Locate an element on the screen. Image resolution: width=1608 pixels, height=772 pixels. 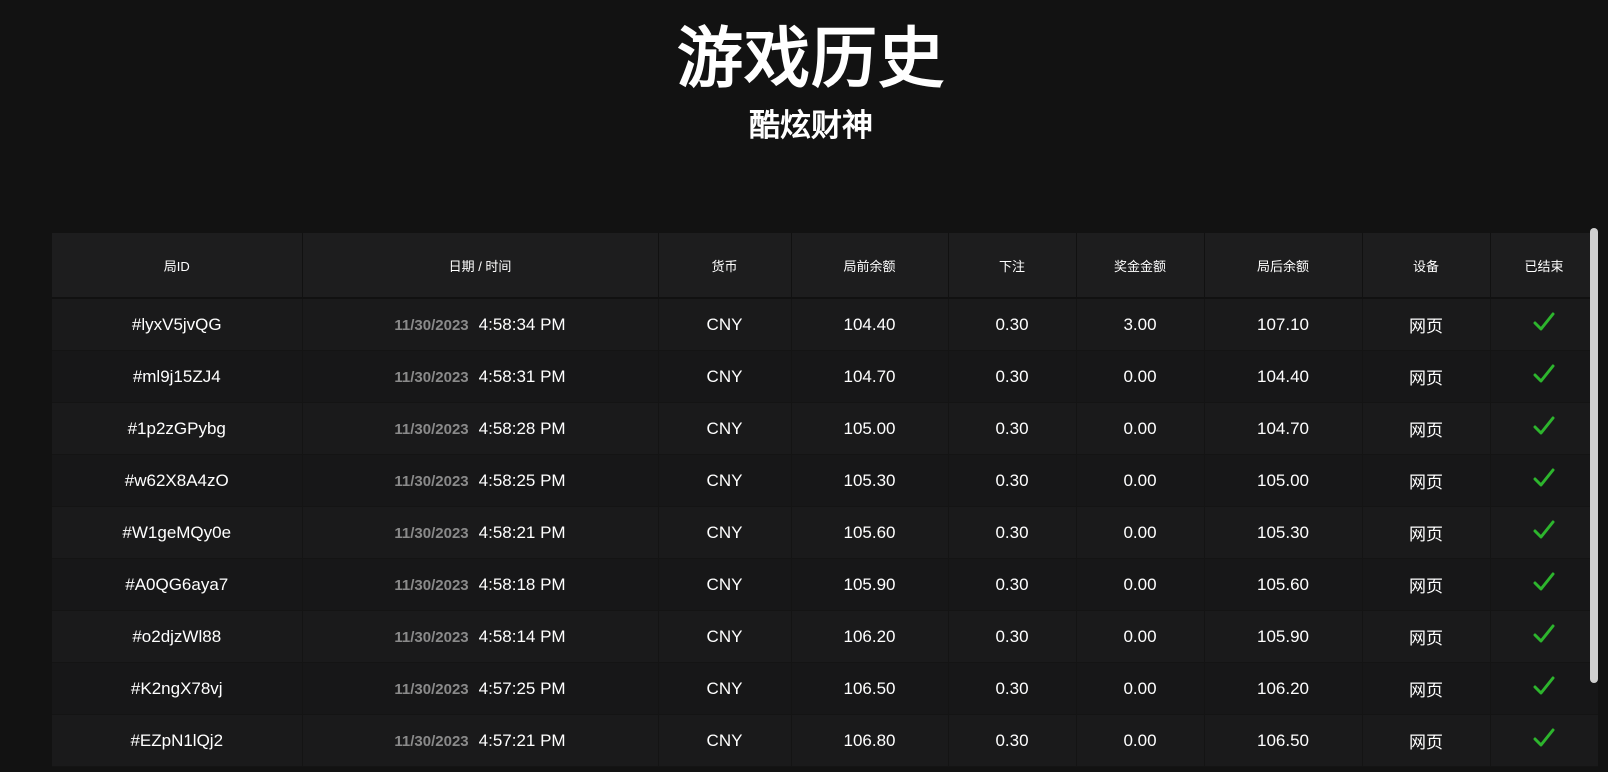
datetime-cell: 11/30/2023 4:58:31 PM is located at coordinates (480, 376).